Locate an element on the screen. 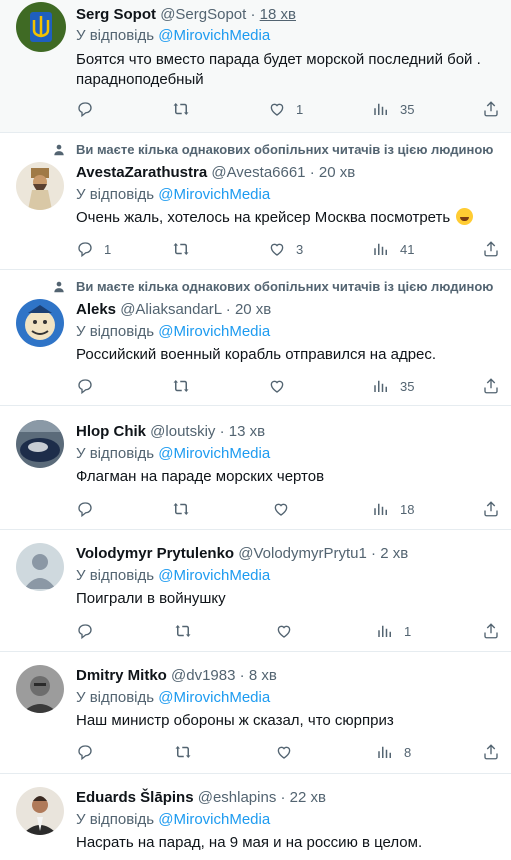 The height and width of the screenshot is (860, 511). avatar-aleks is located at coordinates (40, 323).